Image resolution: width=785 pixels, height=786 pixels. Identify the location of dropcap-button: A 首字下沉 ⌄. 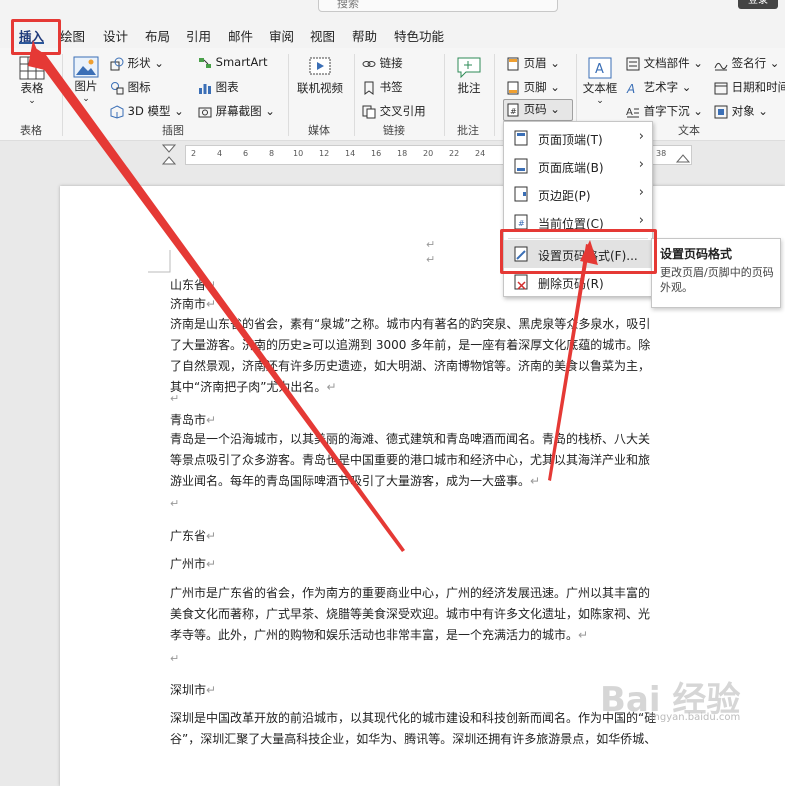
(664, 111).